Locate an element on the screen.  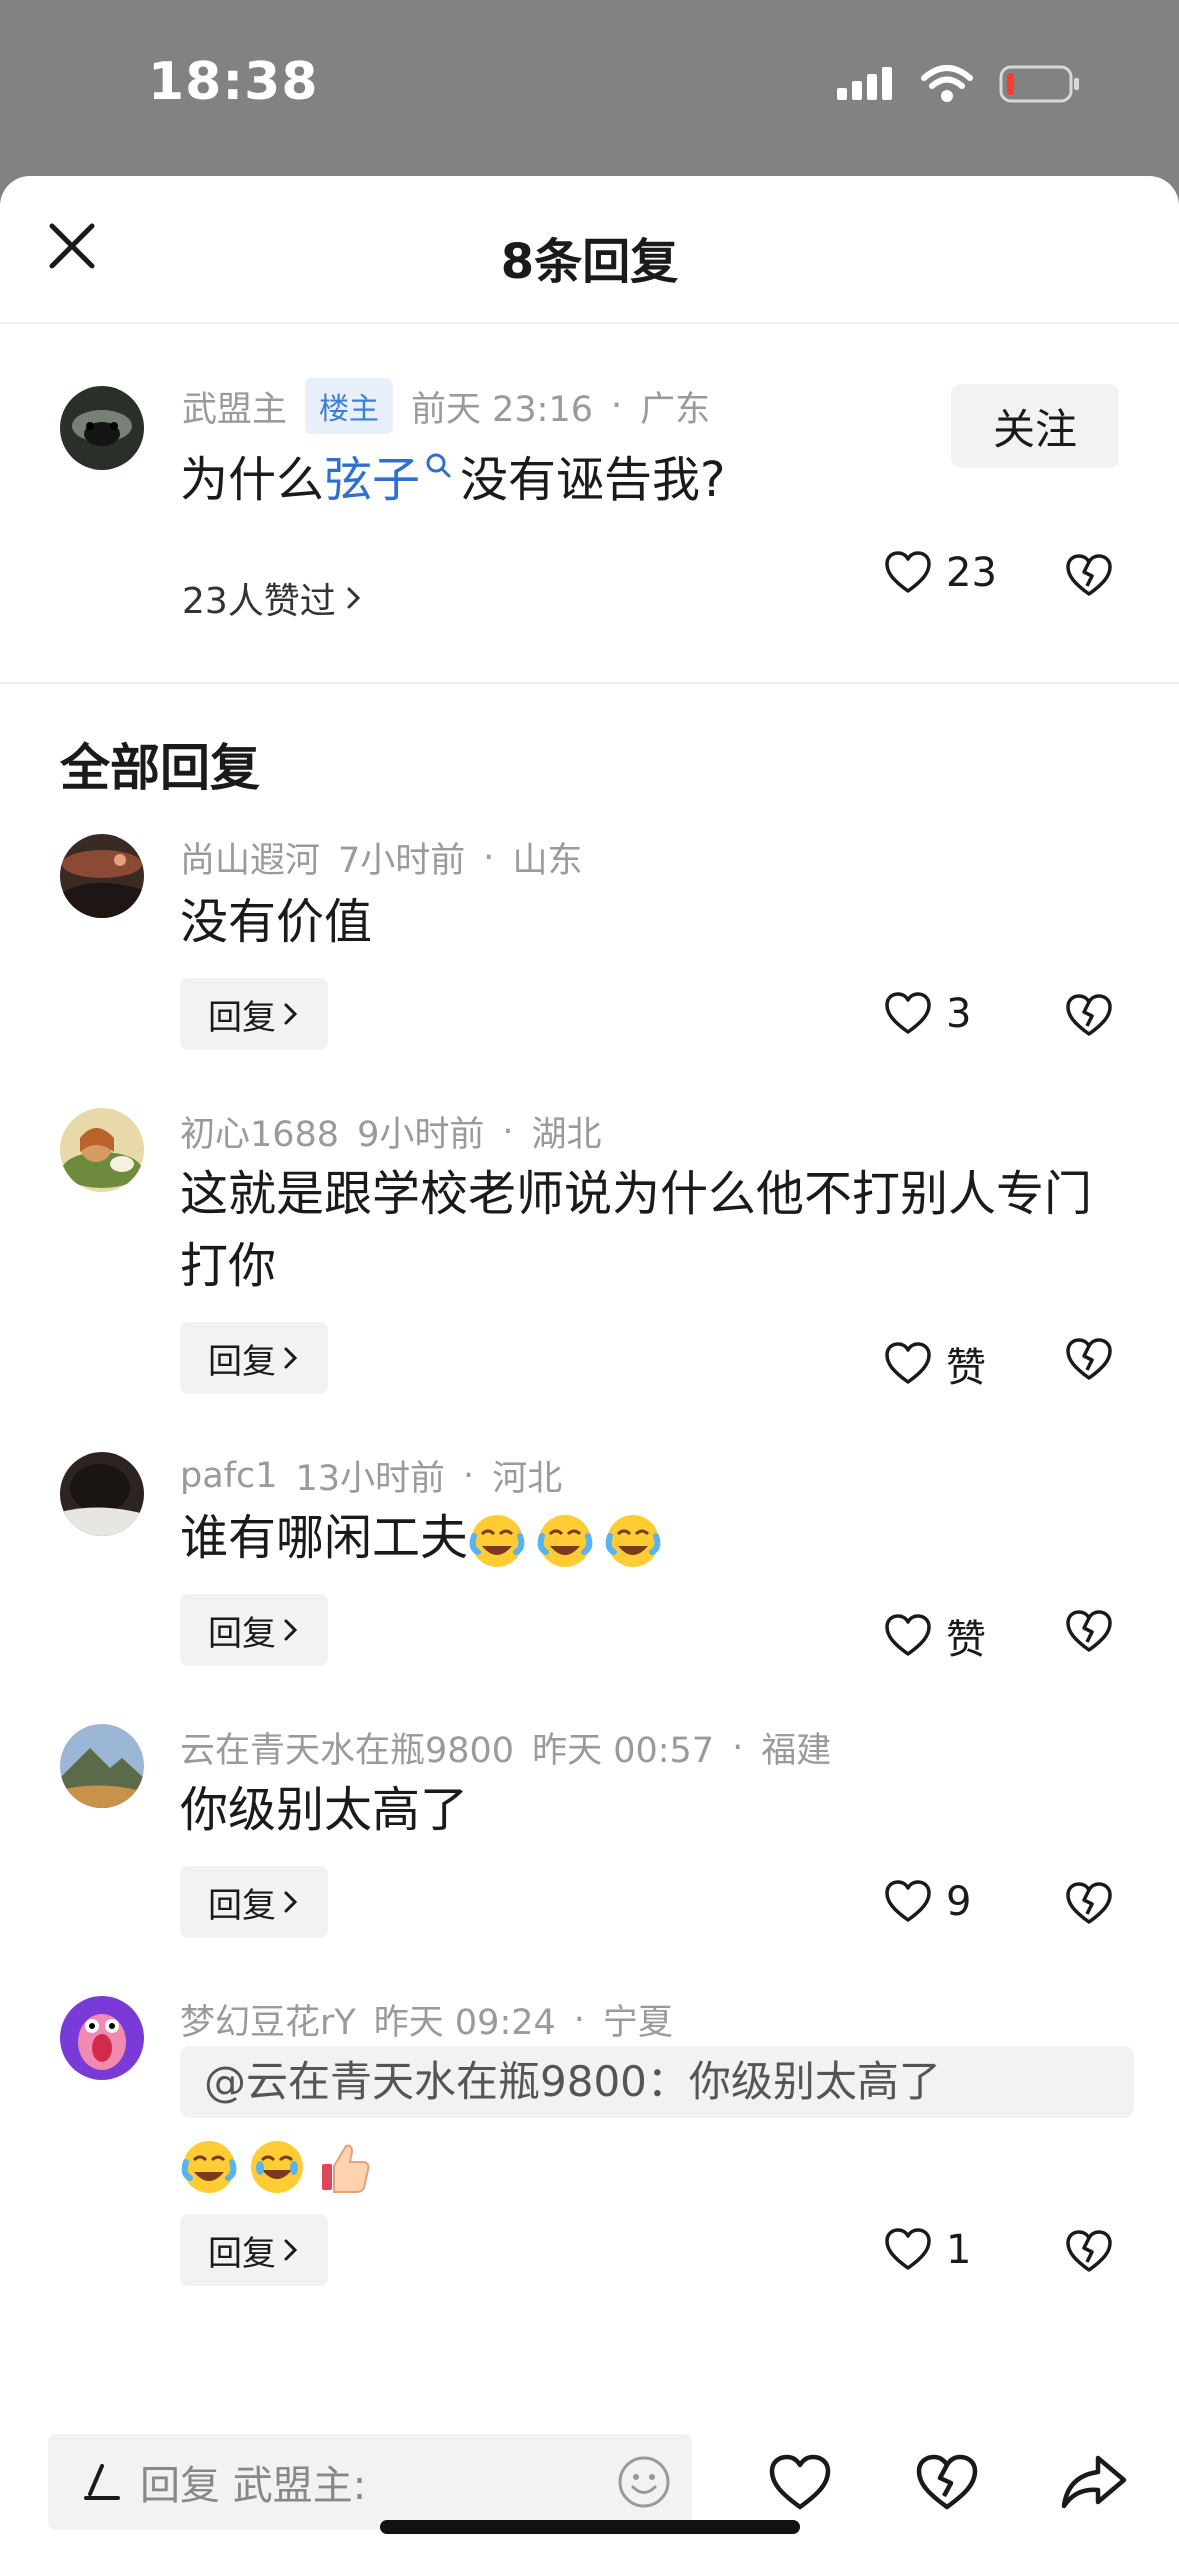
share-icon is located at coordinates (1094, 2482).